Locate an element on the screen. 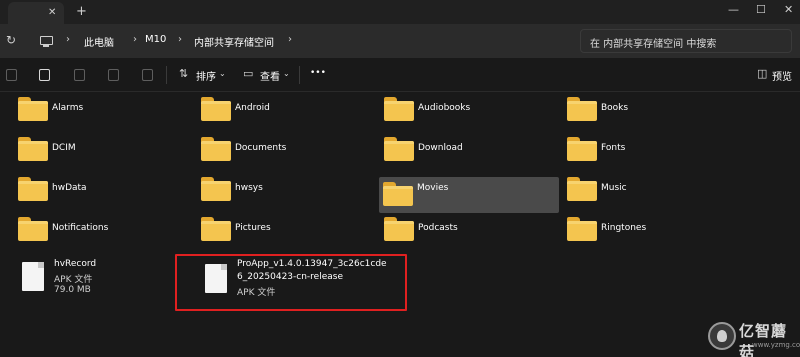  folder-name: Pictures is located at coordinates (253, 228).